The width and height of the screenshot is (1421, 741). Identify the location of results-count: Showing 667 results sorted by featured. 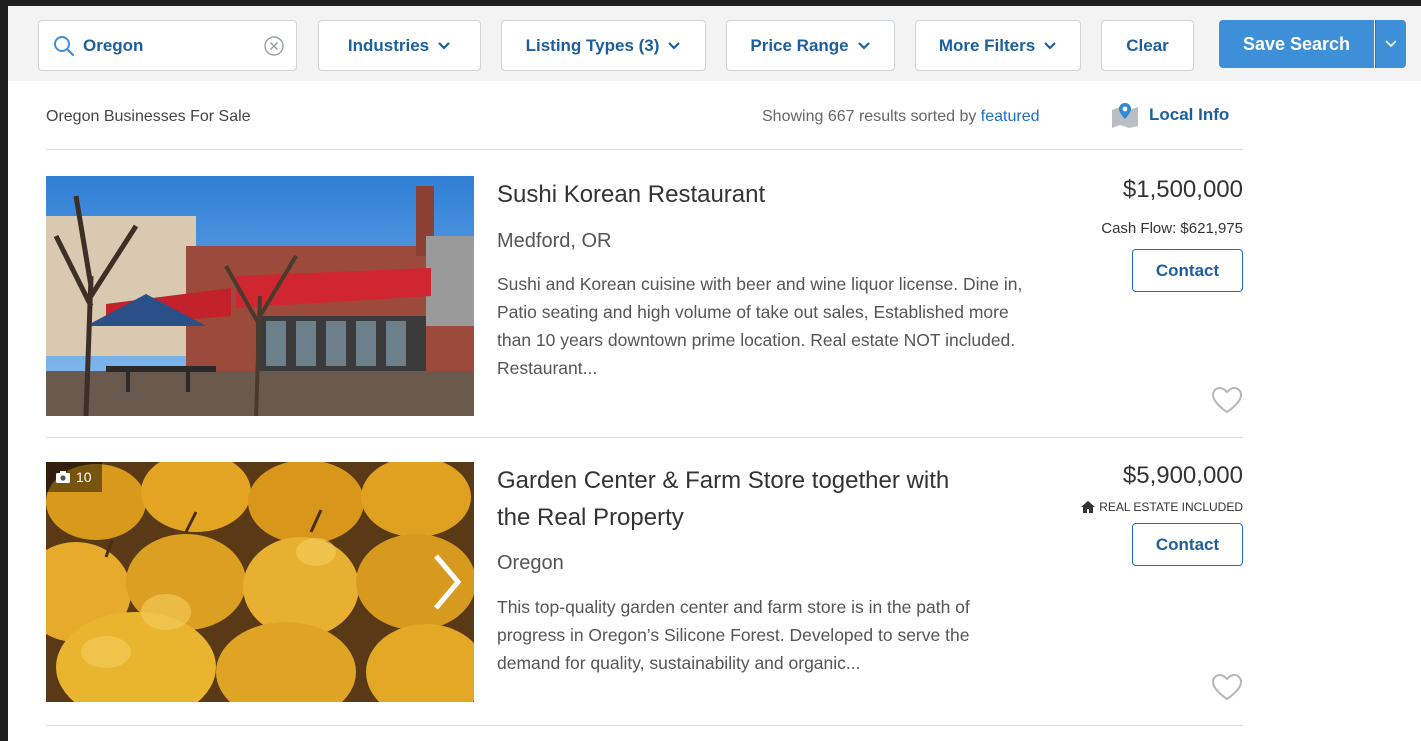
(901, 117).